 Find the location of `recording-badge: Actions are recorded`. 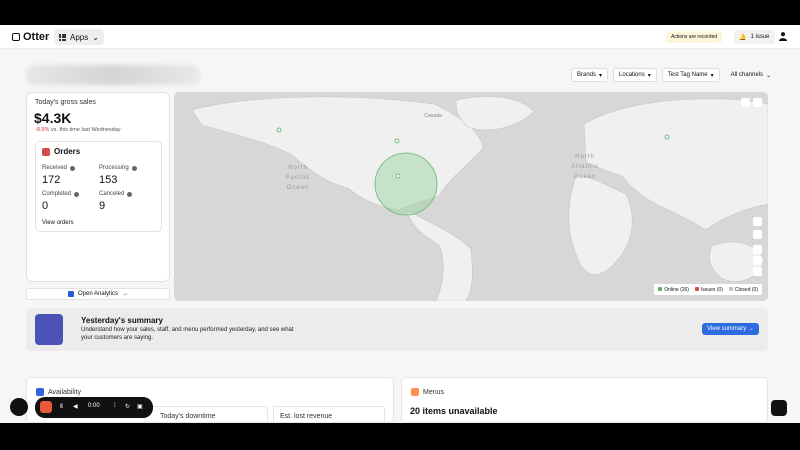

recording-badge: Actions are recorded is located at coordinates (694, 37).